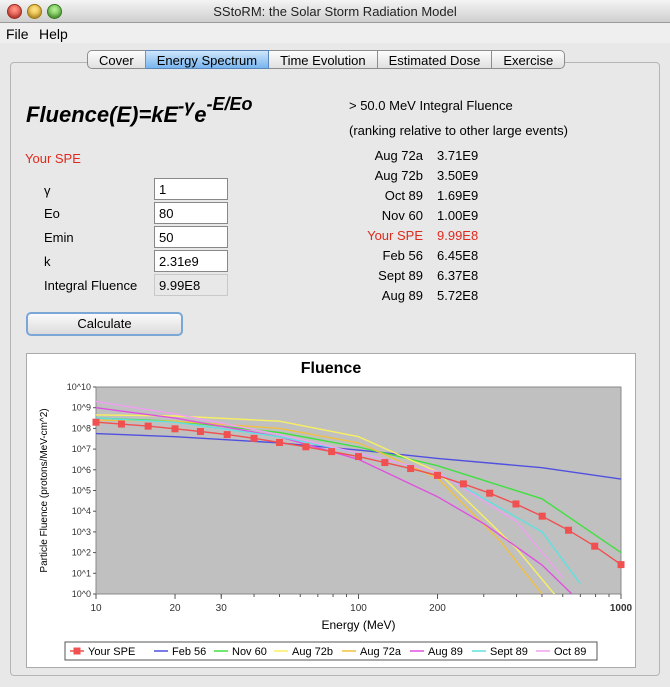 The image size is (670, 687). What do you see at coordinates (53, 158) in the screenshot?
I see `your-spe-heading: Your SPE` at bounding box center [53, 158].